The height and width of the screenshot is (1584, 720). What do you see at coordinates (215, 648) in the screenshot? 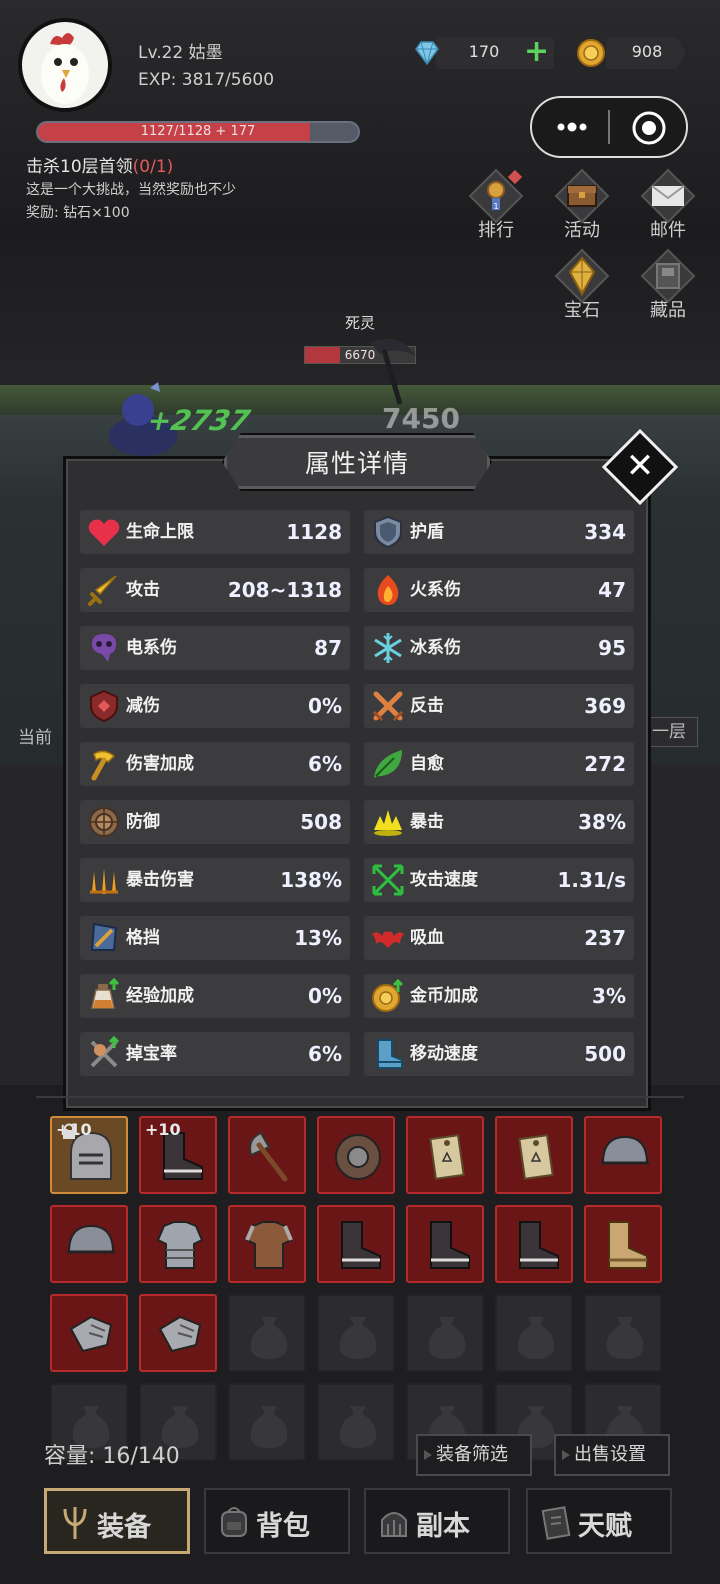
I see `stat-row: 电系伤 87` at bounding box center [215, 648].